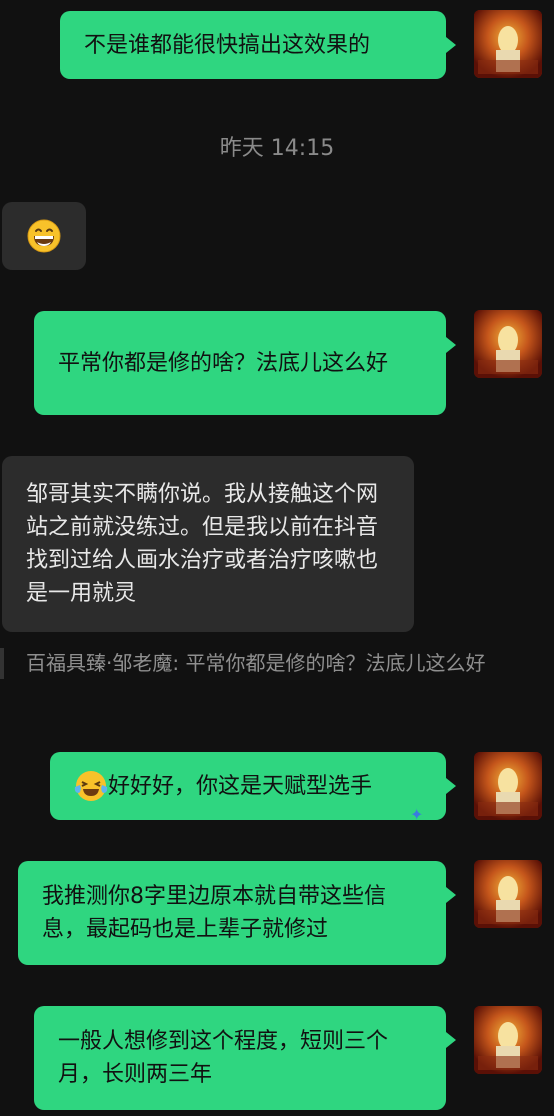 The height and width of the screenshot is (1116, 554). What do you see at coordinates (227, 45) in the screenshot?
I see `message-text: 不是谁都能很快搞出这效果的` at bounding box center [227, 45].